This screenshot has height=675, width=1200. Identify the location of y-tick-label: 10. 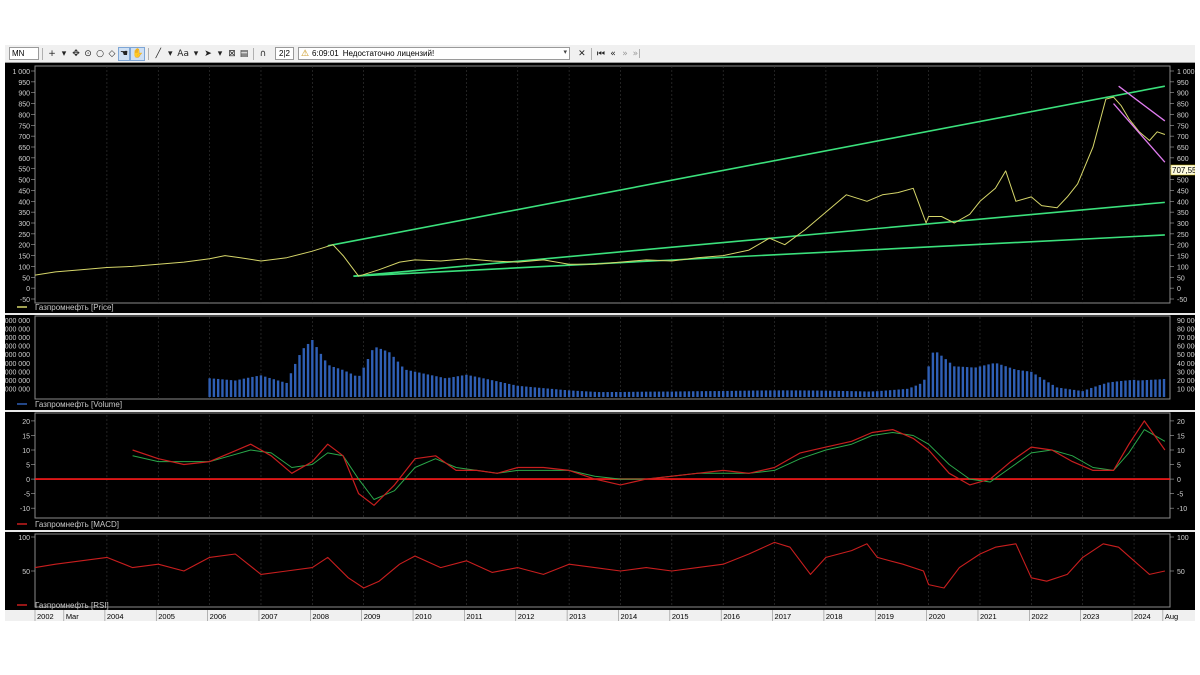
(26, 451).